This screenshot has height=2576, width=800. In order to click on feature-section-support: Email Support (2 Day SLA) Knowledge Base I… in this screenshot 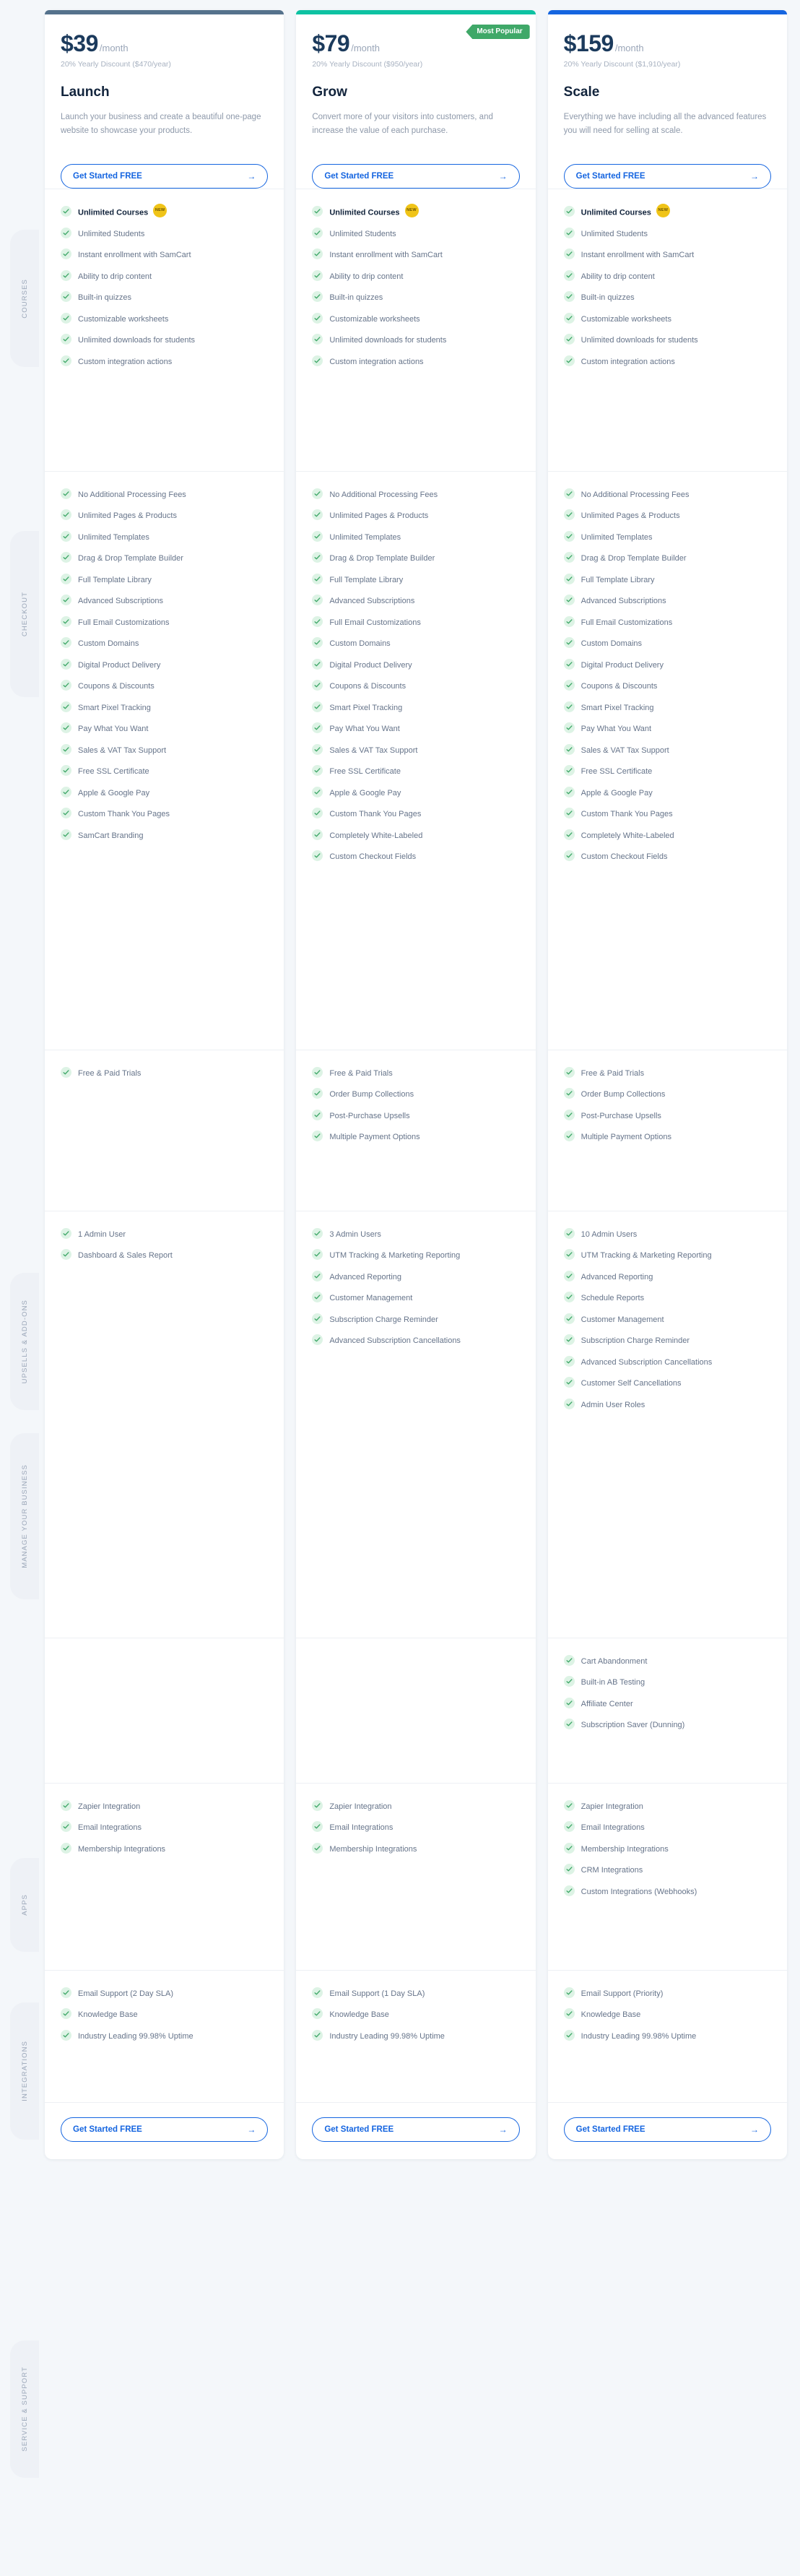, I will do `click(165, 2036)`.